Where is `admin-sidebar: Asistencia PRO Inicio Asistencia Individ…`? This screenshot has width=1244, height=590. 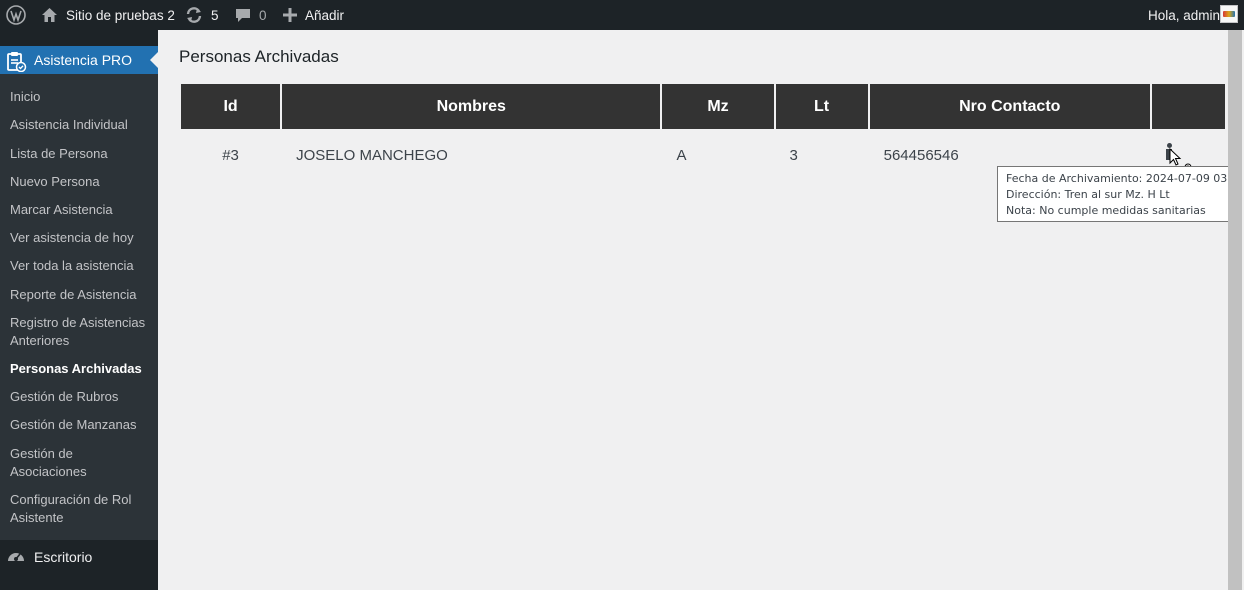 admin-sidebar: Asistencia PRO Inicio Asistencia Individ… is located at coordinates (79, 310).